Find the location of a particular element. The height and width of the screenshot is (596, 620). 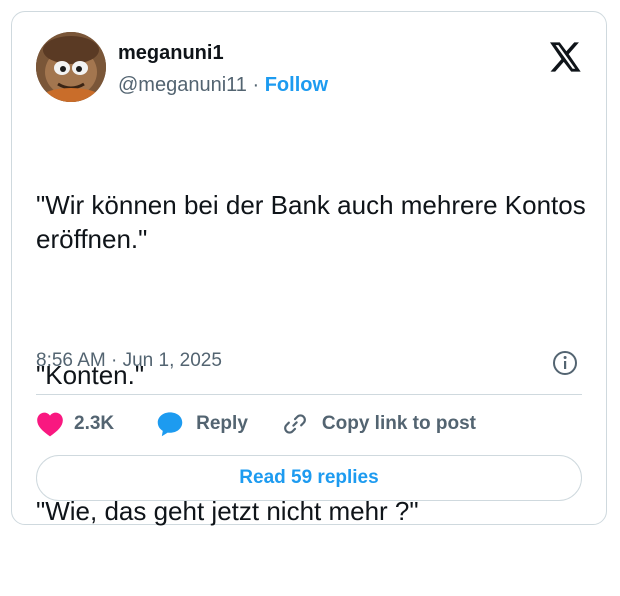

link-icon is located at coordinates (295, 424).